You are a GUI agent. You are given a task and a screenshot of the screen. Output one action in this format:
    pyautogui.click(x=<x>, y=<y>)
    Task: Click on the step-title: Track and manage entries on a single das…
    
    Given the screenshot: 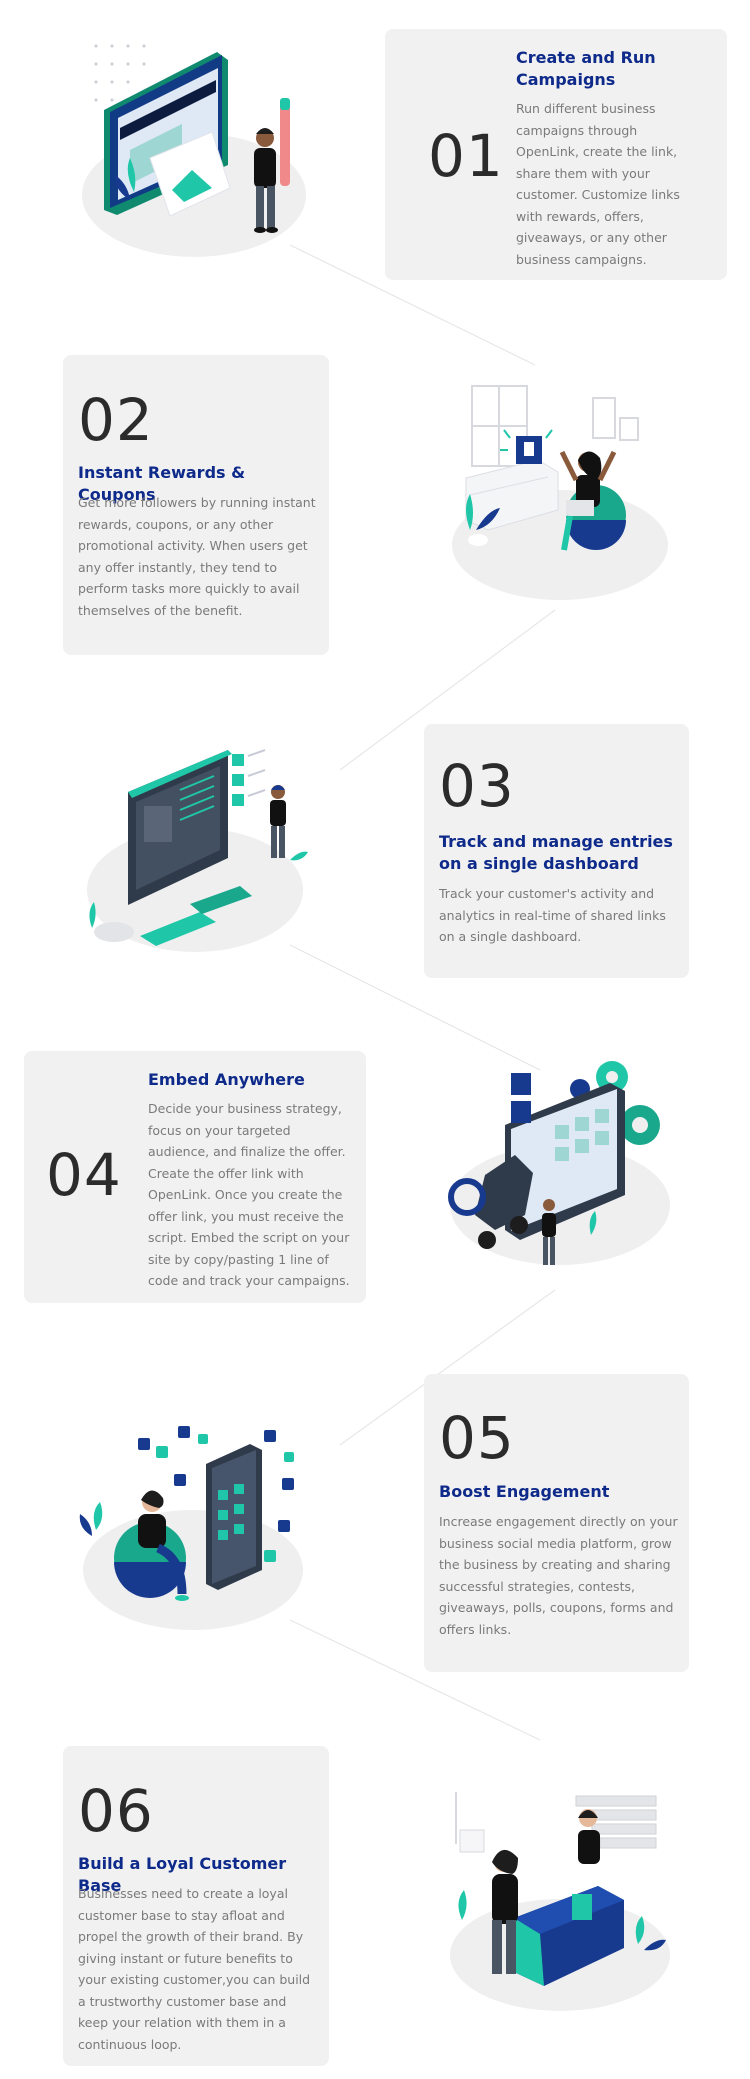 What is the action you would take?
    pyautogui.click(x=556, y=852)
    